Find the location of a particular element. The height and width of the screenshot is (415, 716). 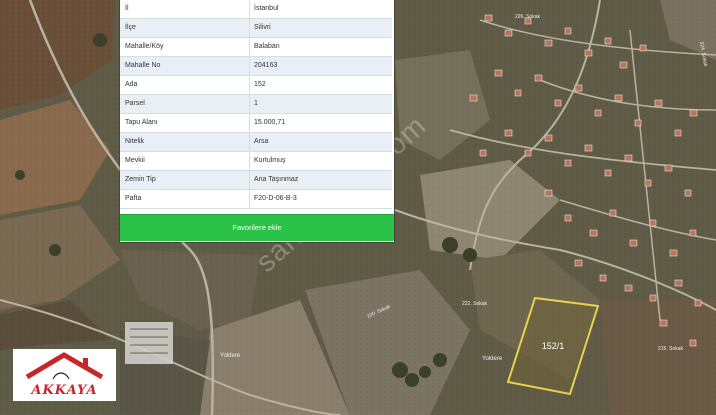

info-row: İlçe Silivri is located at coordinates (256, 28).